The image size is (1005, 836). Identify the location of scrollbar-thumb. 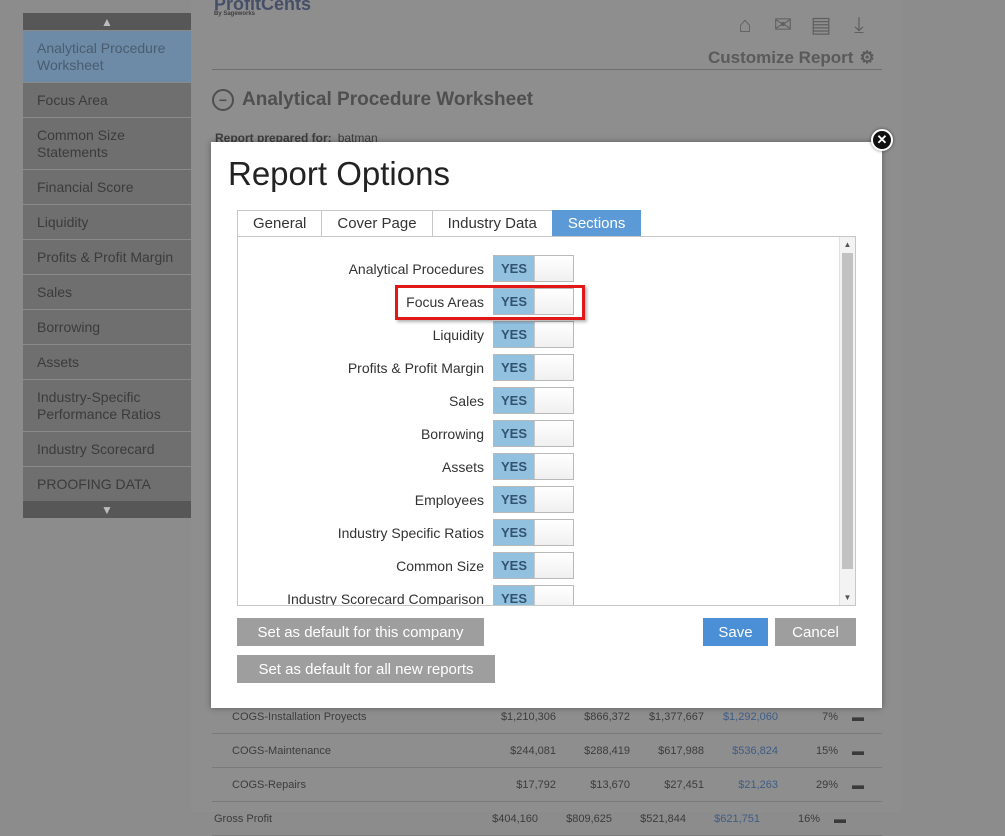
(847, 411).